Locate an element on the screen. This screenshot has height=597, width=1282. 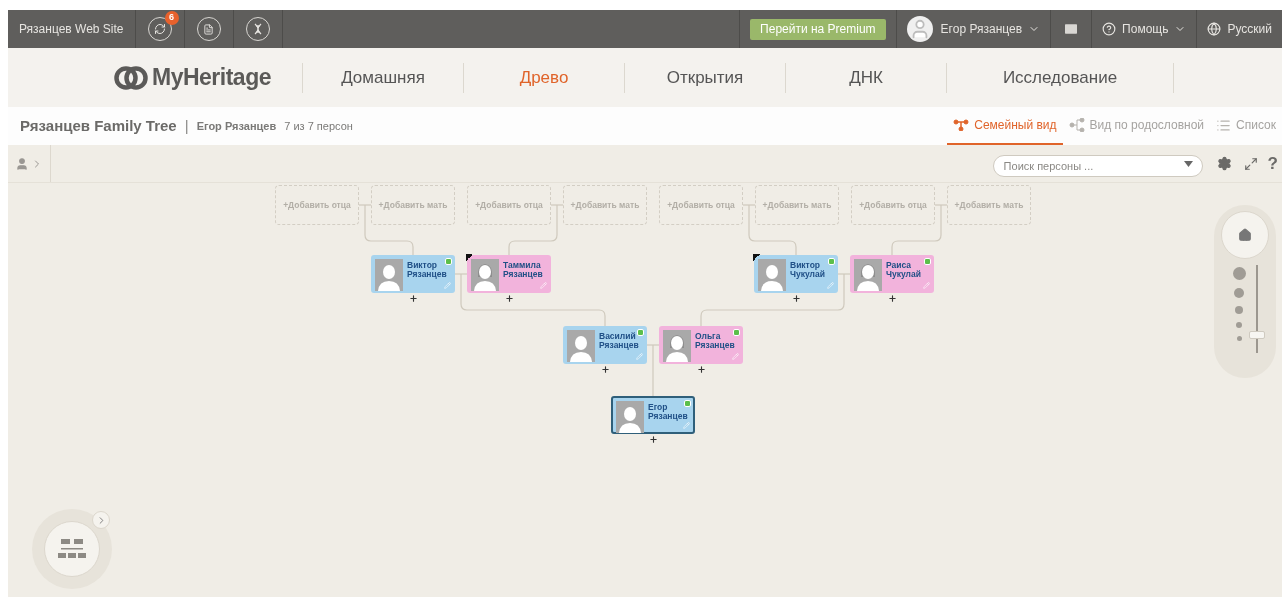
expand-icon is located at coordinates (101, 520).